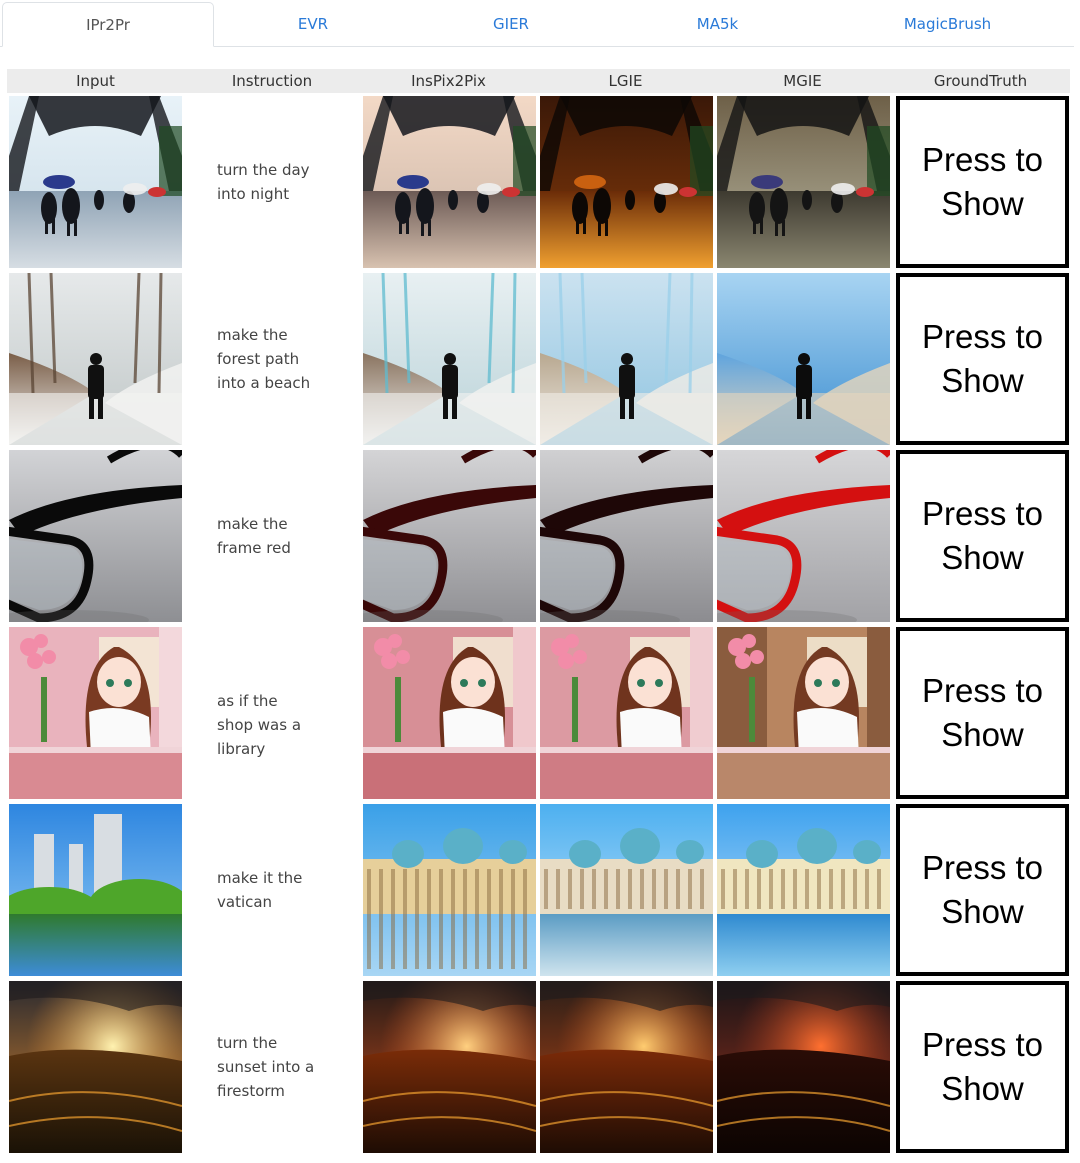 The width and height of the screenshot is (1080, 1163). I want to click on instruction-text: make the forest path into a beach, so click(264, 359).